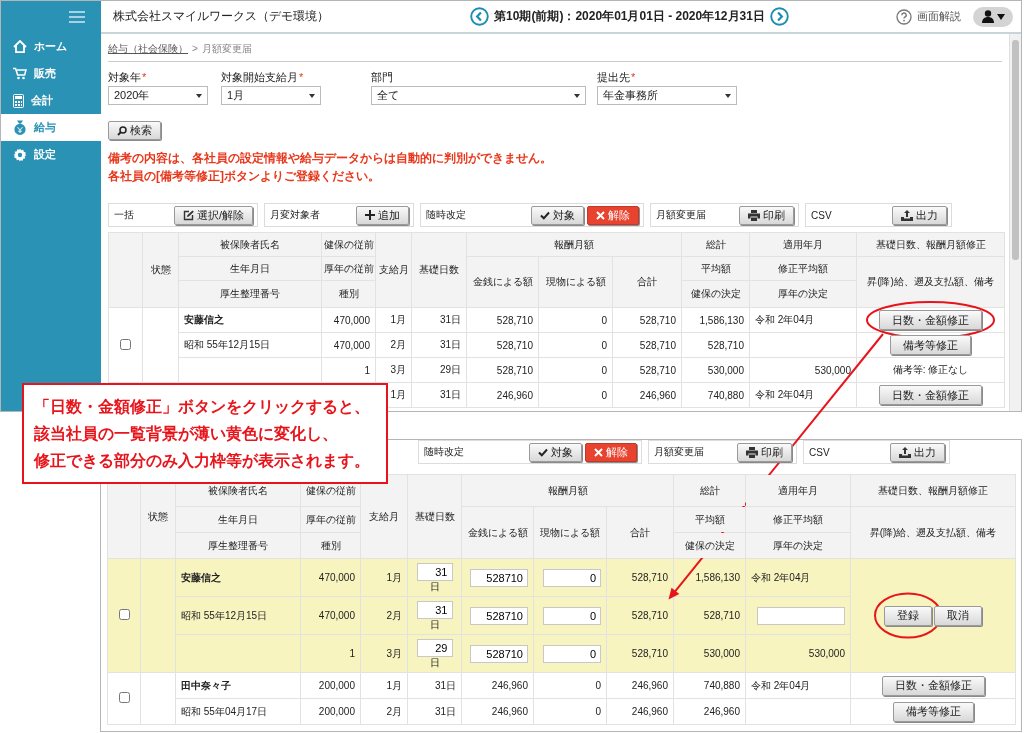  Describe the element at coordinates (798, 519) in the screenshot. I see `column-header: 修正平均額` at that location.